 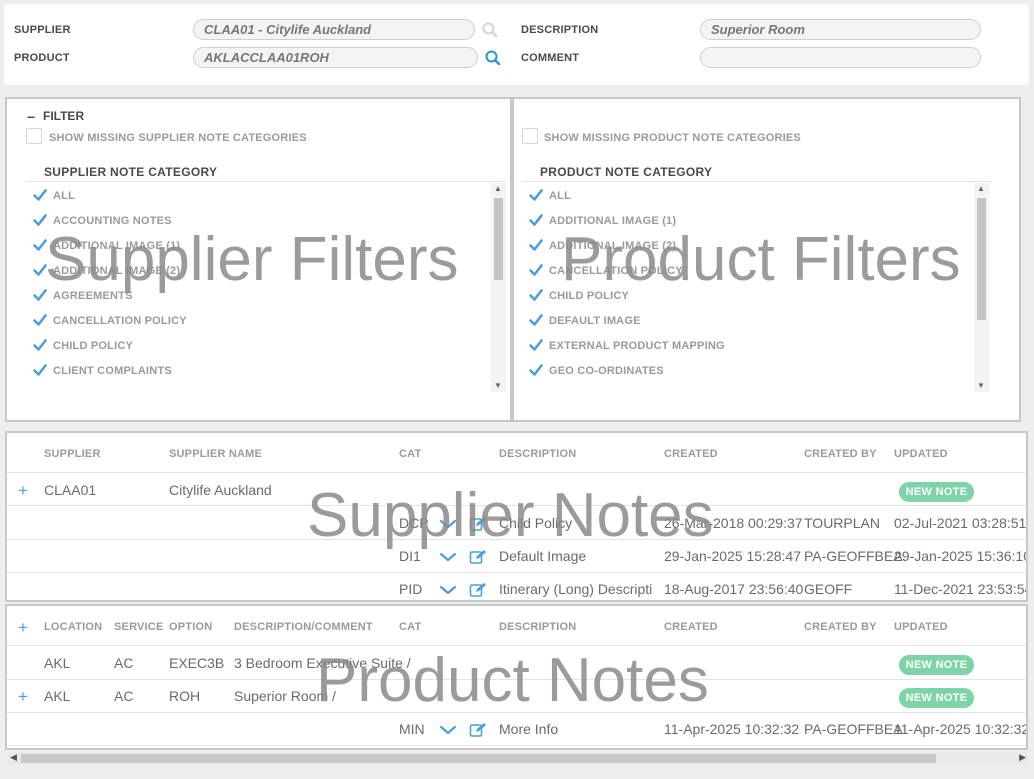 What do you see at coordinates (124, 696) in the screenshot?
I see `group-service: AC` at bounding box center [124, 696].